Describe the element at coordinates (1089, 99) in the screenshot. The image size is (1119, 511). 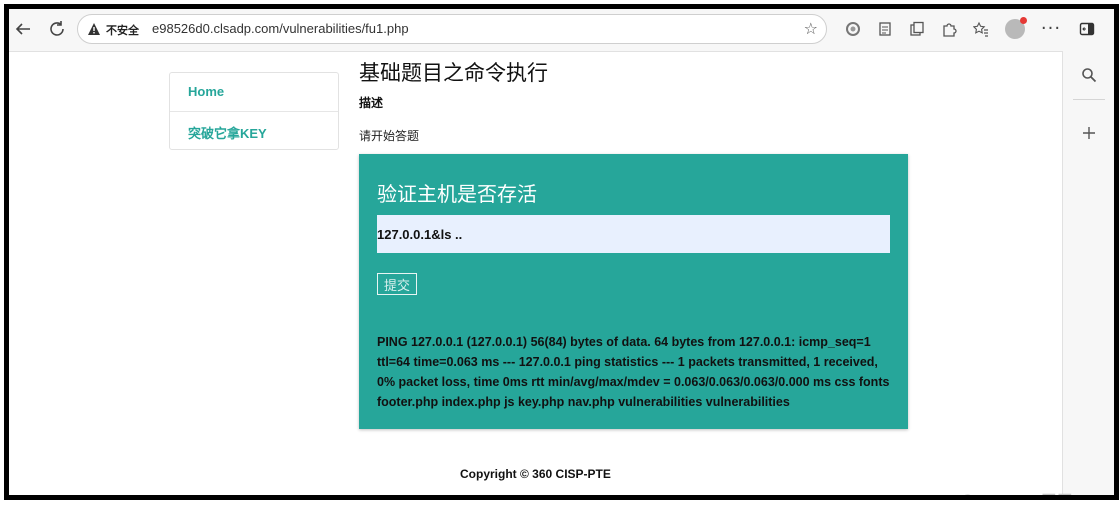
I see `sidebar-divider` at that location.